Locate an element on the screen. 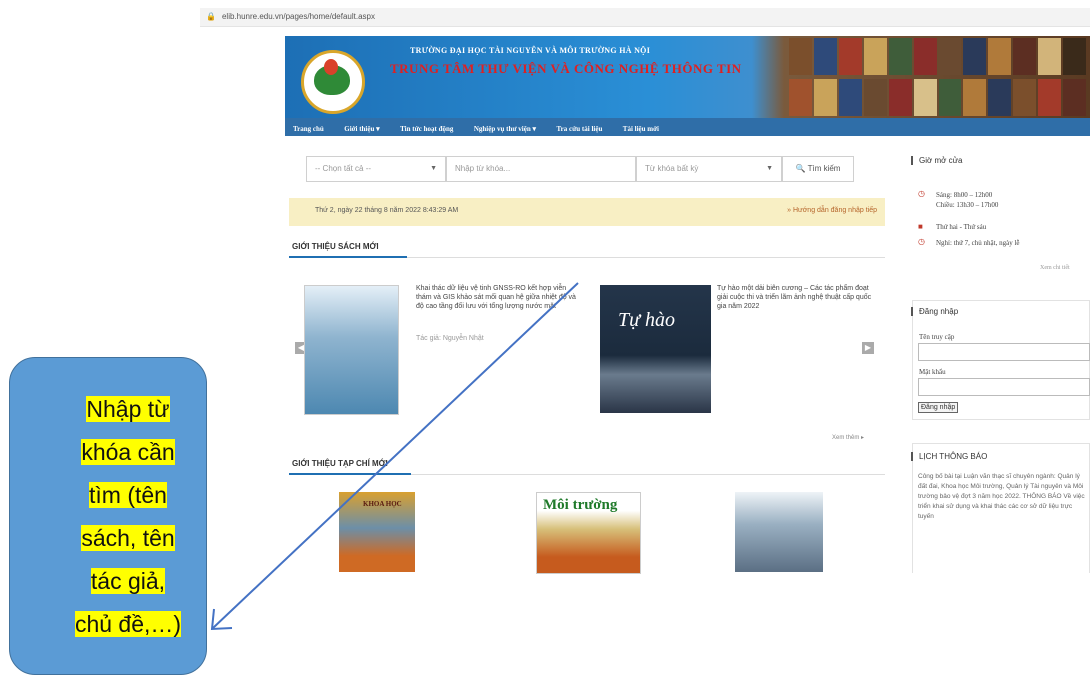 The width and height of the screenshot is (1090, 684). callout-line: chủ đề,…) is located at coordinates (128, 624).